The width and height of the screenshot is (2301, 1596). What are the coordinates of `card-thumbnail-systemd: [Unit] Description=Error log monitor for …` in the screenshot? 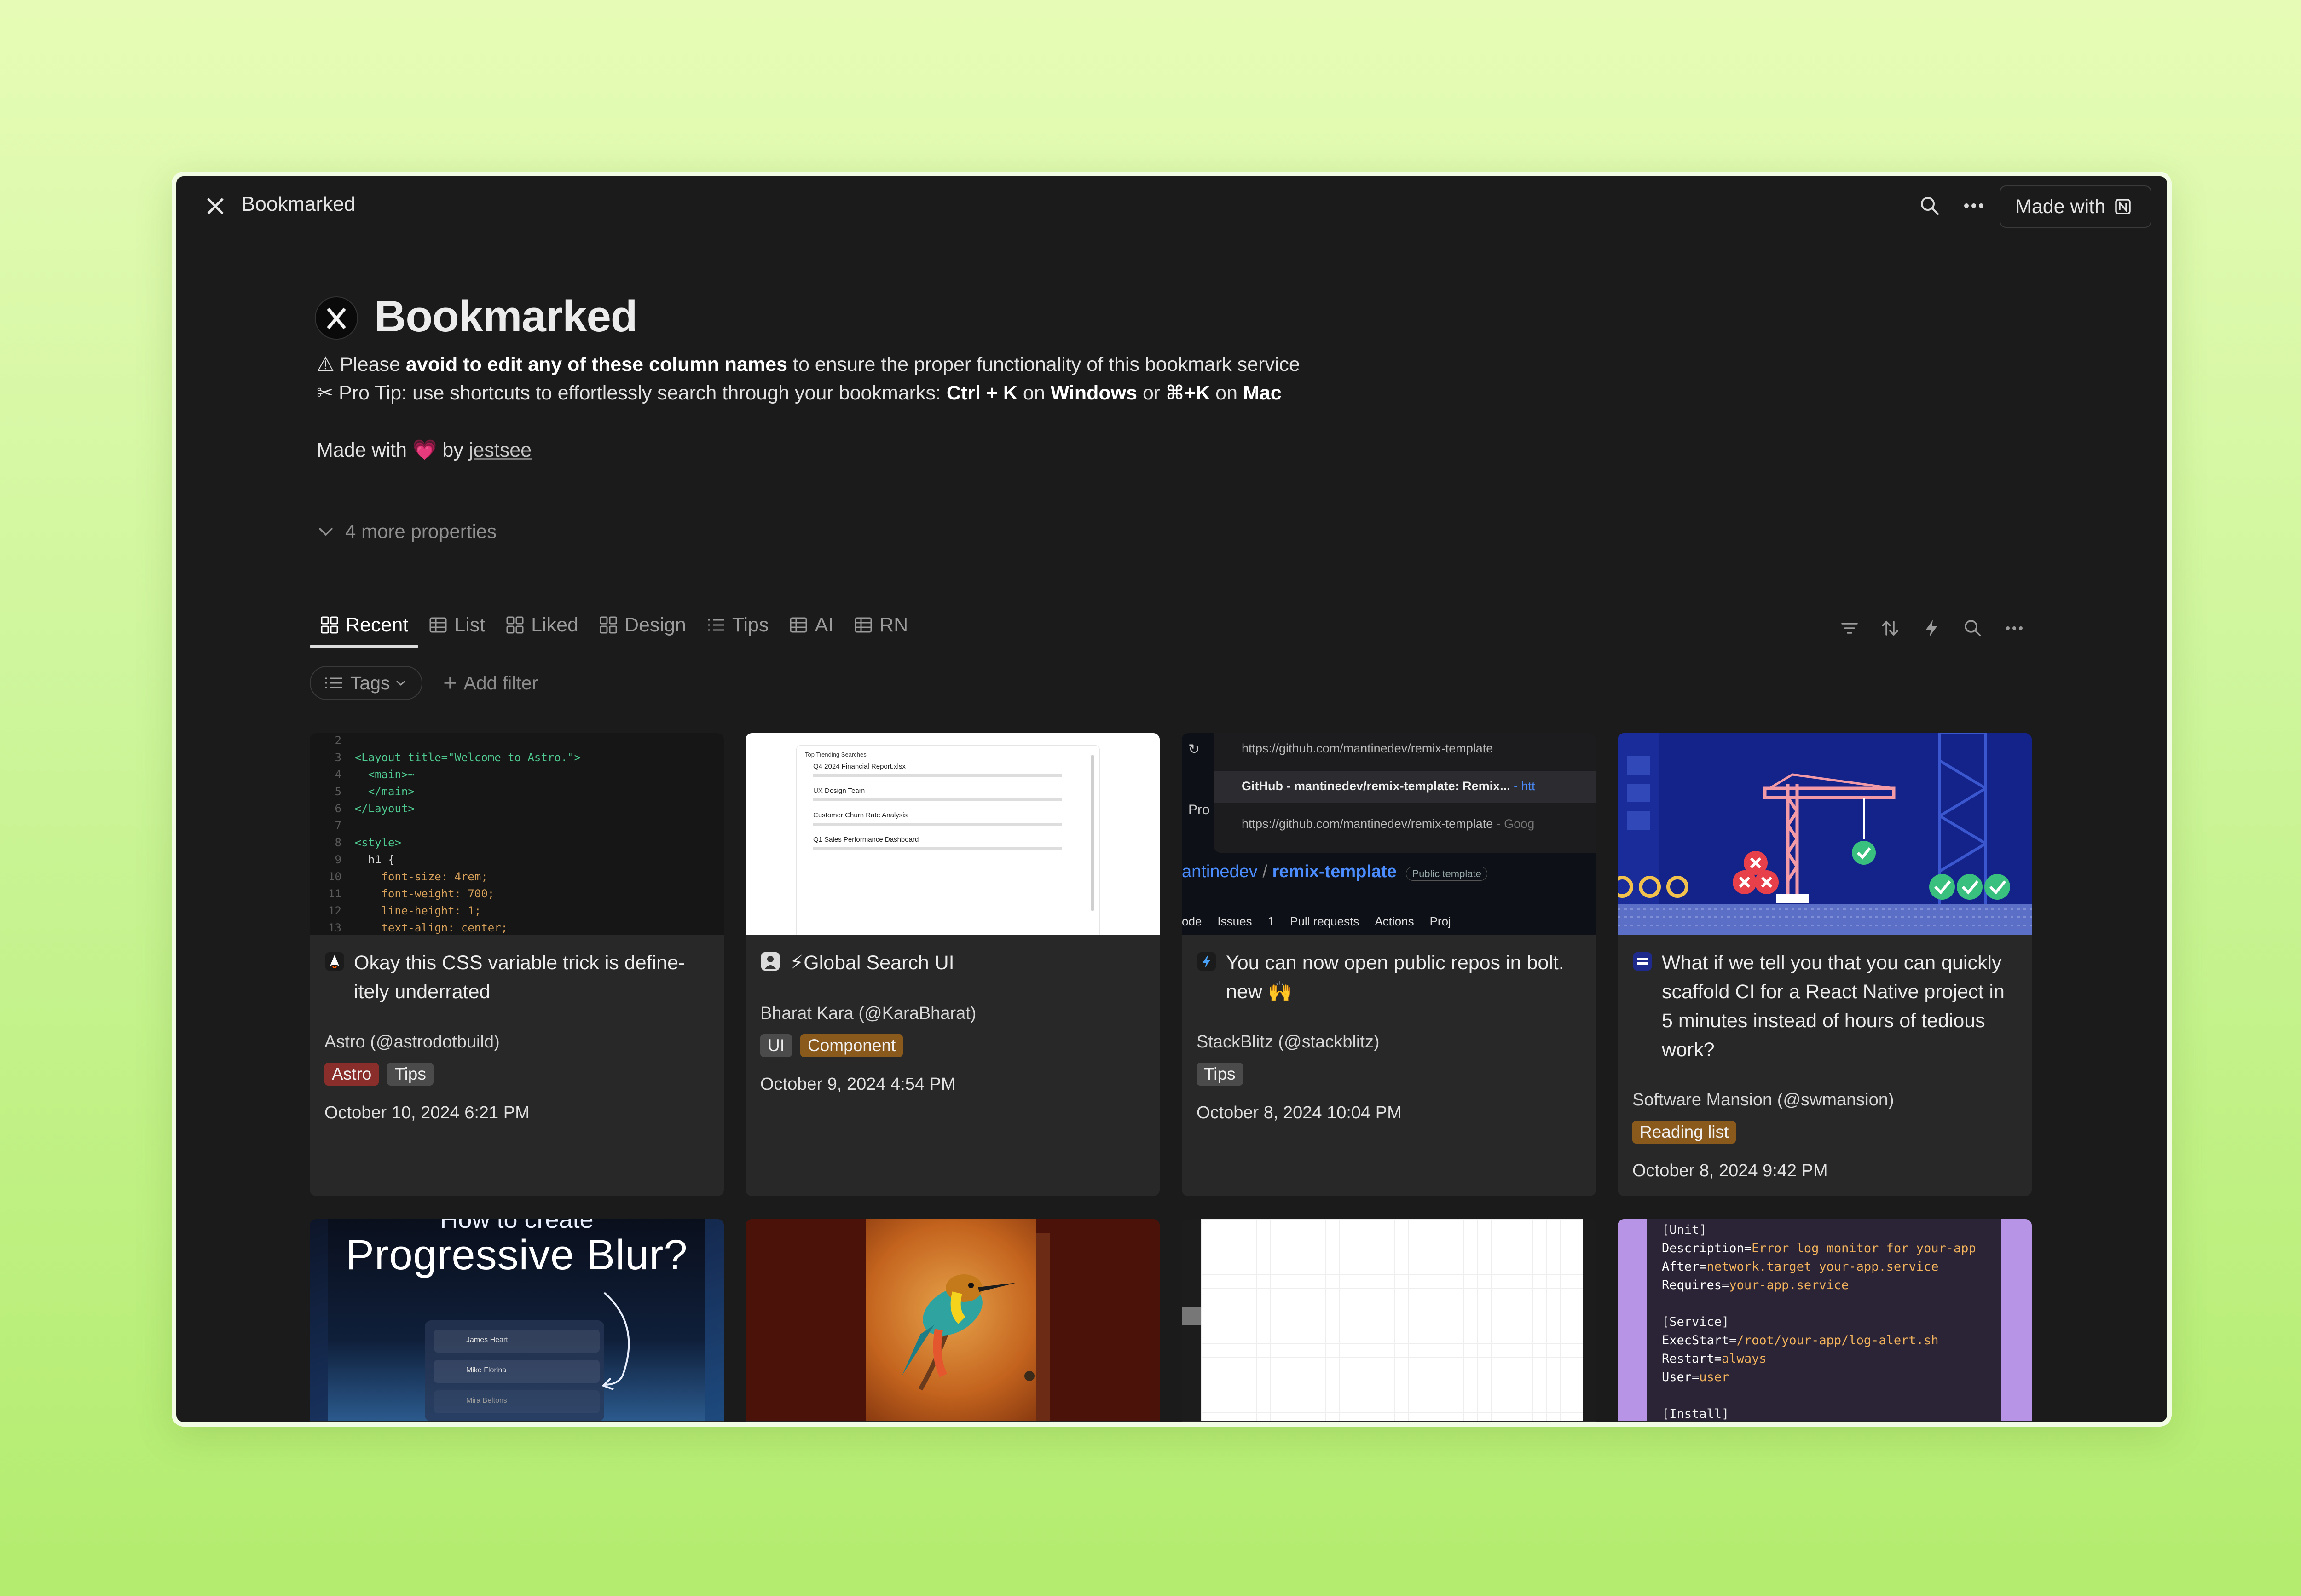 It's located at (1825, 1320).